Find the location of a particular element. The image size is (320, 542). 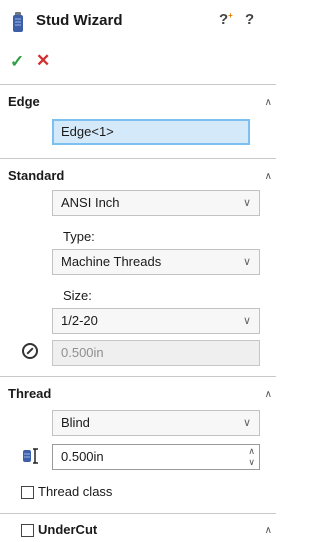

size-label: Size: is located at coordinates (77, 295).